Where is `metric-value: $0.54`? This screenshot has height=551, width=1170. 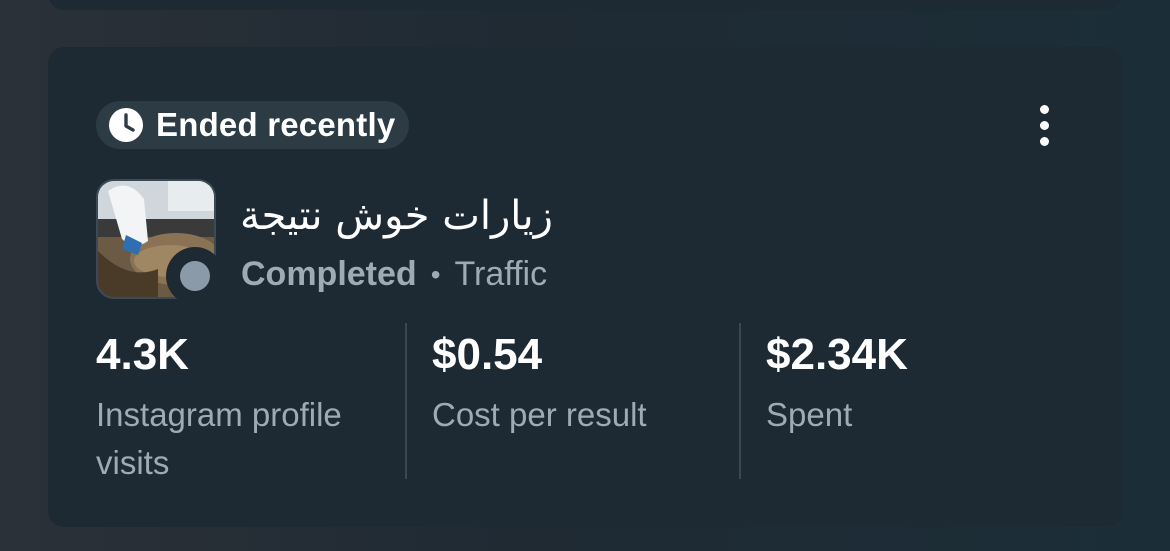
metric-value: $0.54 is located at coordinates (487, 354).